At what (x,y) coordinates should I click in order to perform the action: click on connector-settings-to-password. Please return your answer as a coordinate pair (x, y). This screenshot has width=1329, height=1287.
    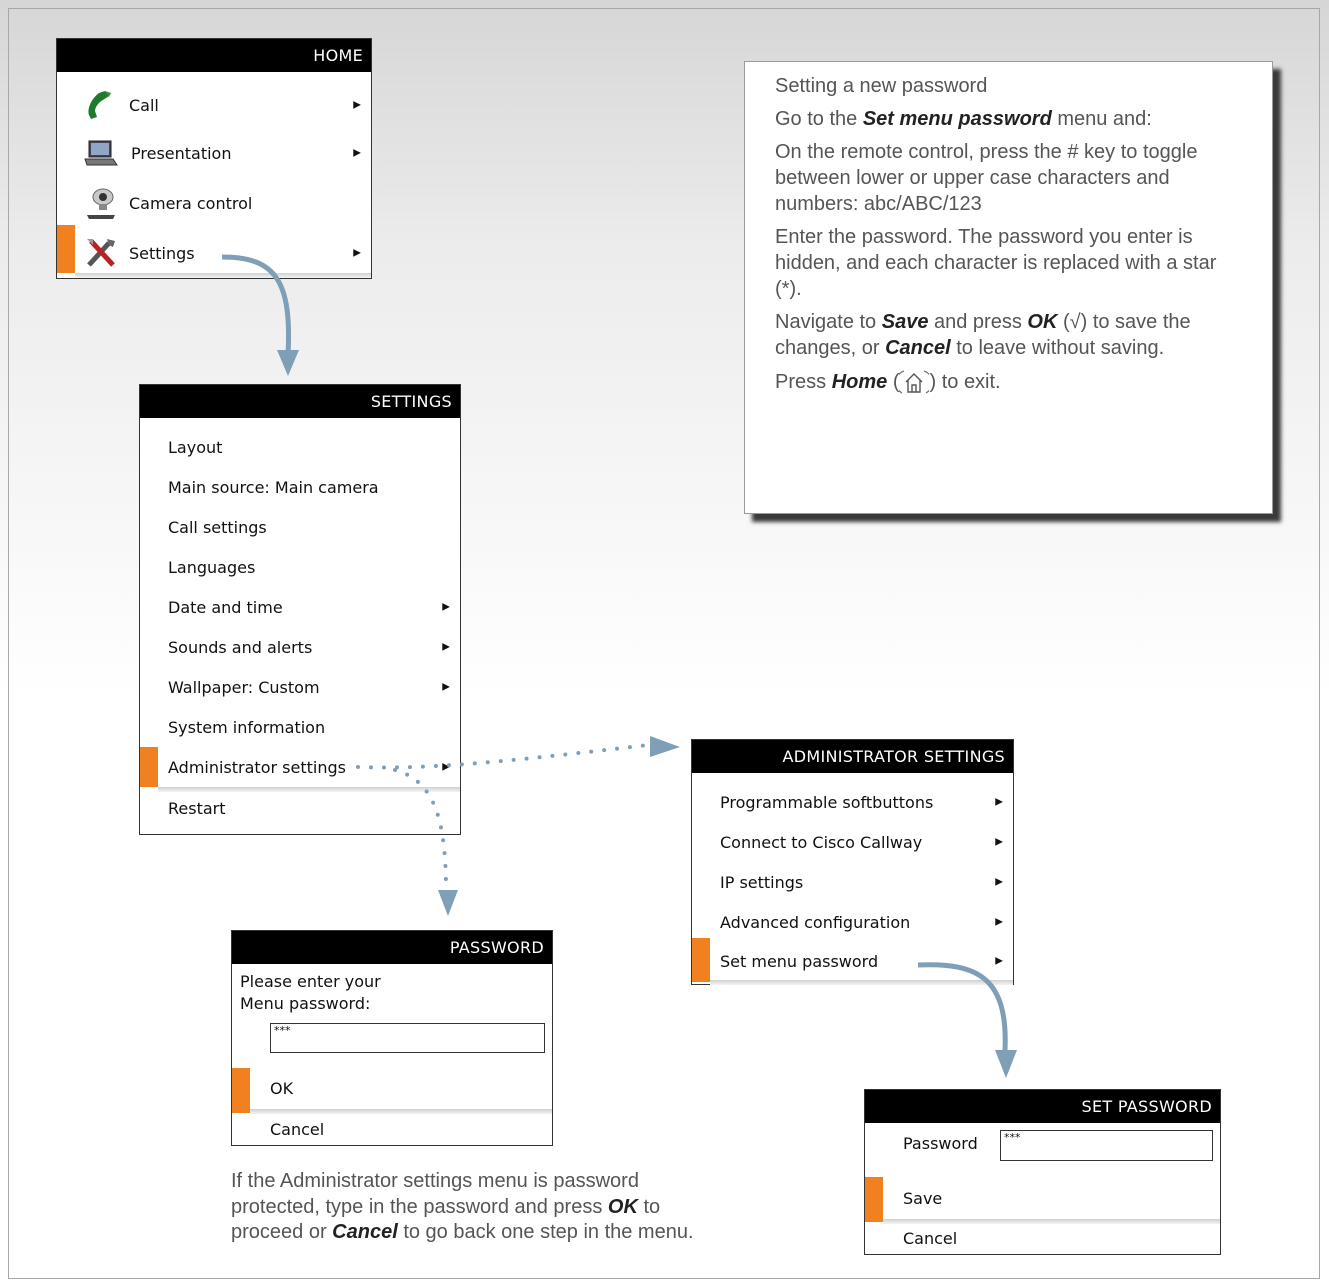
    Looking at the image, I should click on (420, 830).